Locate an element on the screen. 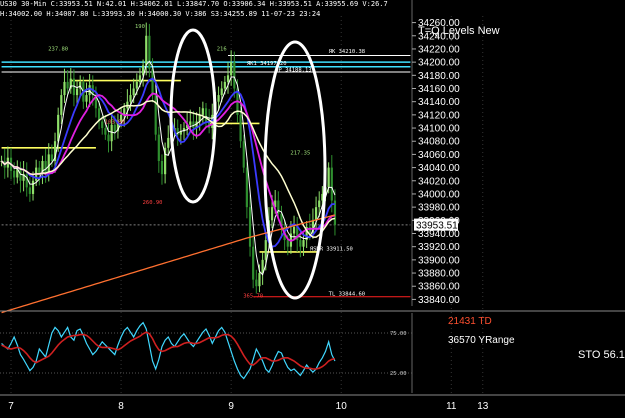 Image resolution: width=625 pixels, height=418 pixels. time-tick-label: 11 is located at coordinates (451, 406).